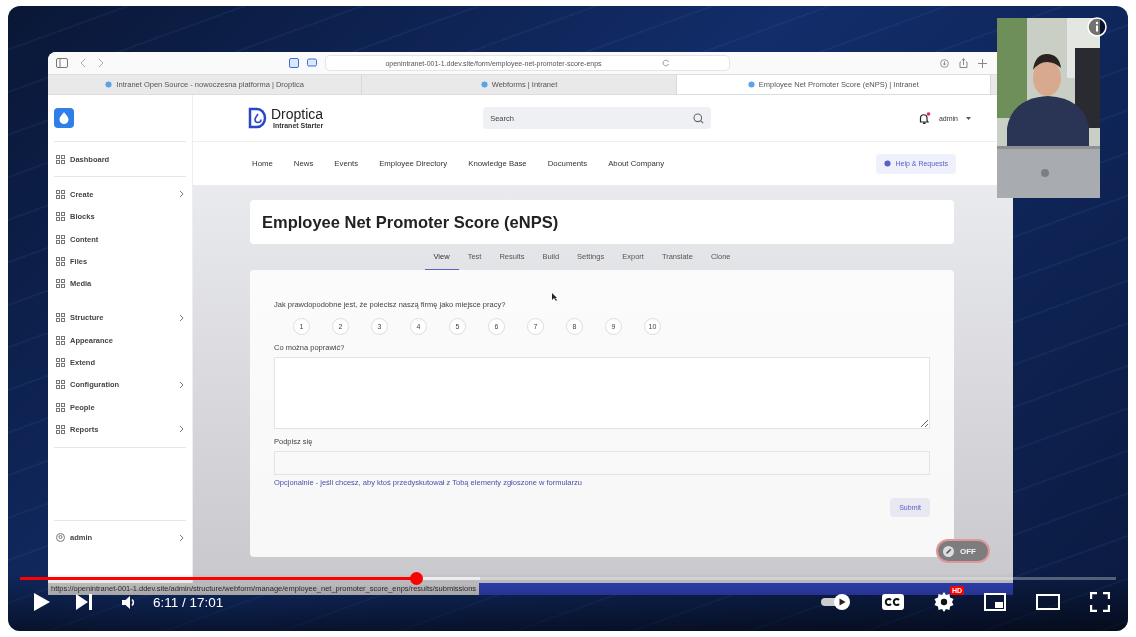 Image resolution: width=1136 pixels, height=637 pixels. What do you see at coordinates (410, 222) in the screenshot?
I see `page-title: Employee Net Promoter Score (eNPS)` at bounding box center [410, 222].